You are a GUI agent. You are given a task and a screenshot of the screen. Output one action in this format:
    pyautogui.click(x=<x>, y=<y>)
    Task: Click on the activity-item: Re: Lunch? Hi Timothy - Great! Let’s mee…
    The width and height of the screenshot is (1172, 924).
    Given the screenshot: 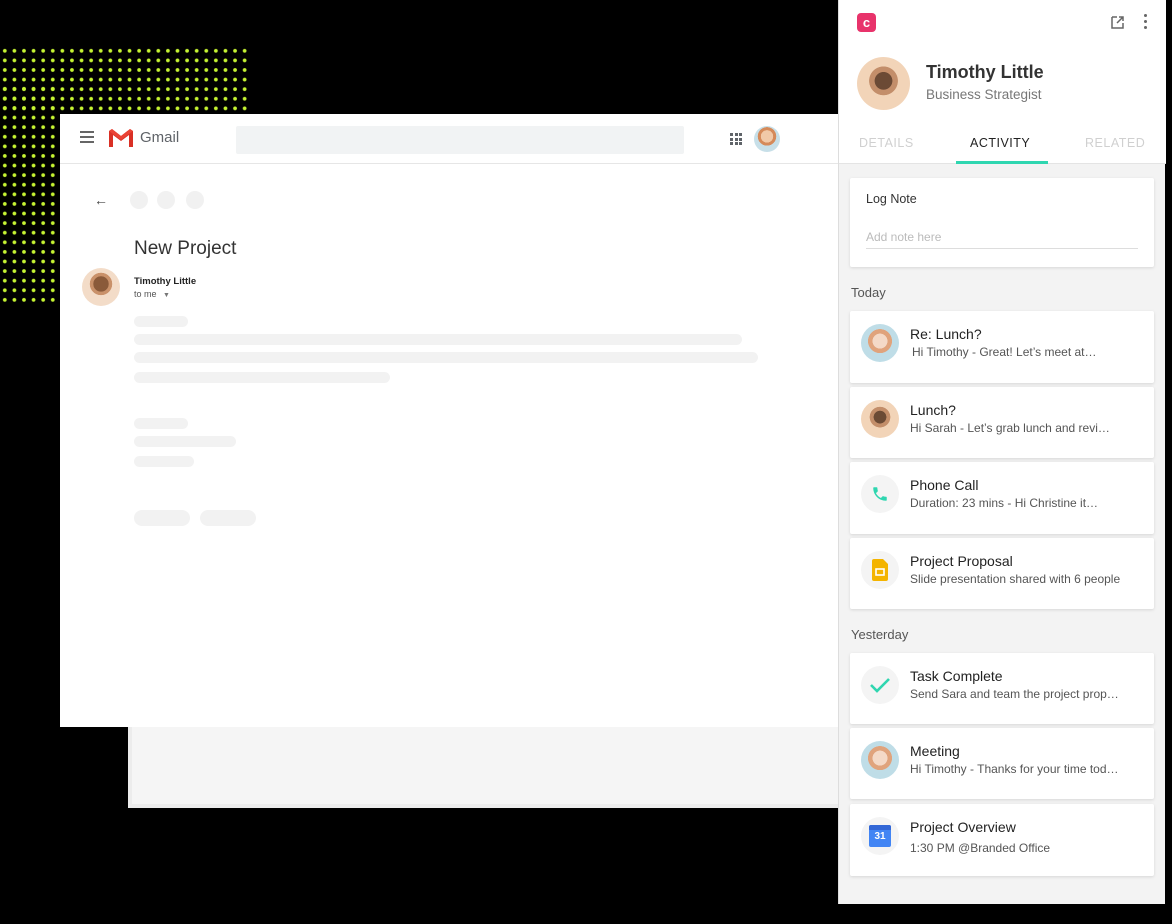 What is the action you would take?
    pyautogui.click(x=1002, y=347)
    